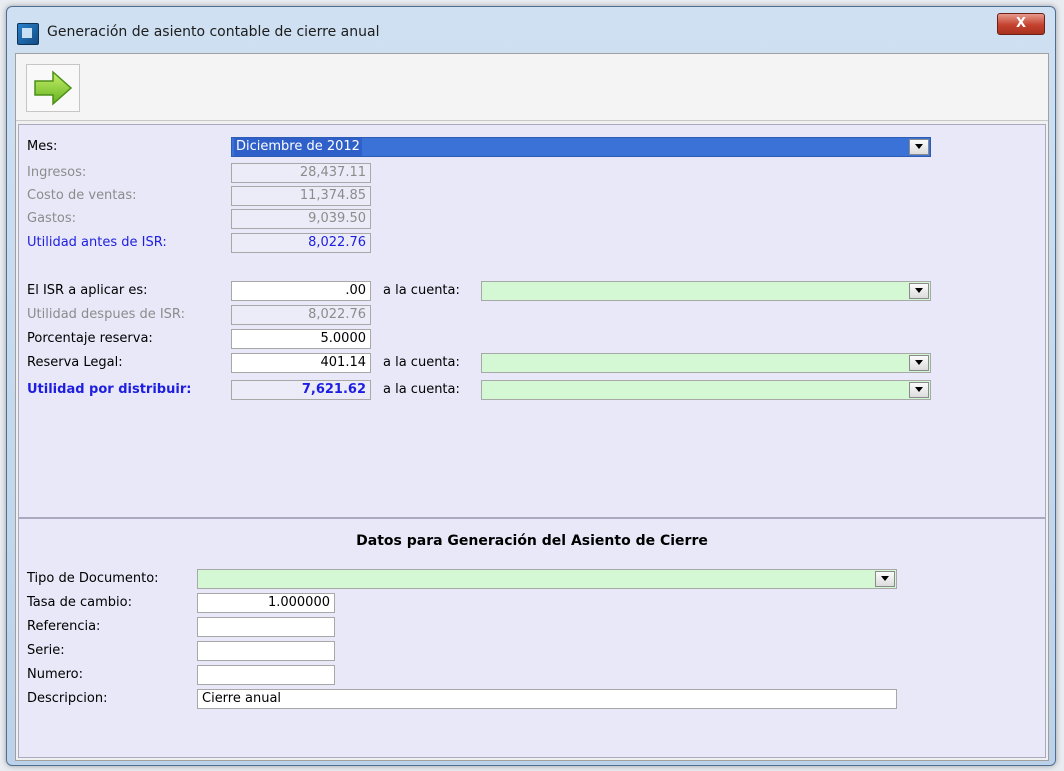  Describe the element at coordinates (90, 338) in the screenshot. I see `porcentaje-label: Porcentaje reserva:` at that location.